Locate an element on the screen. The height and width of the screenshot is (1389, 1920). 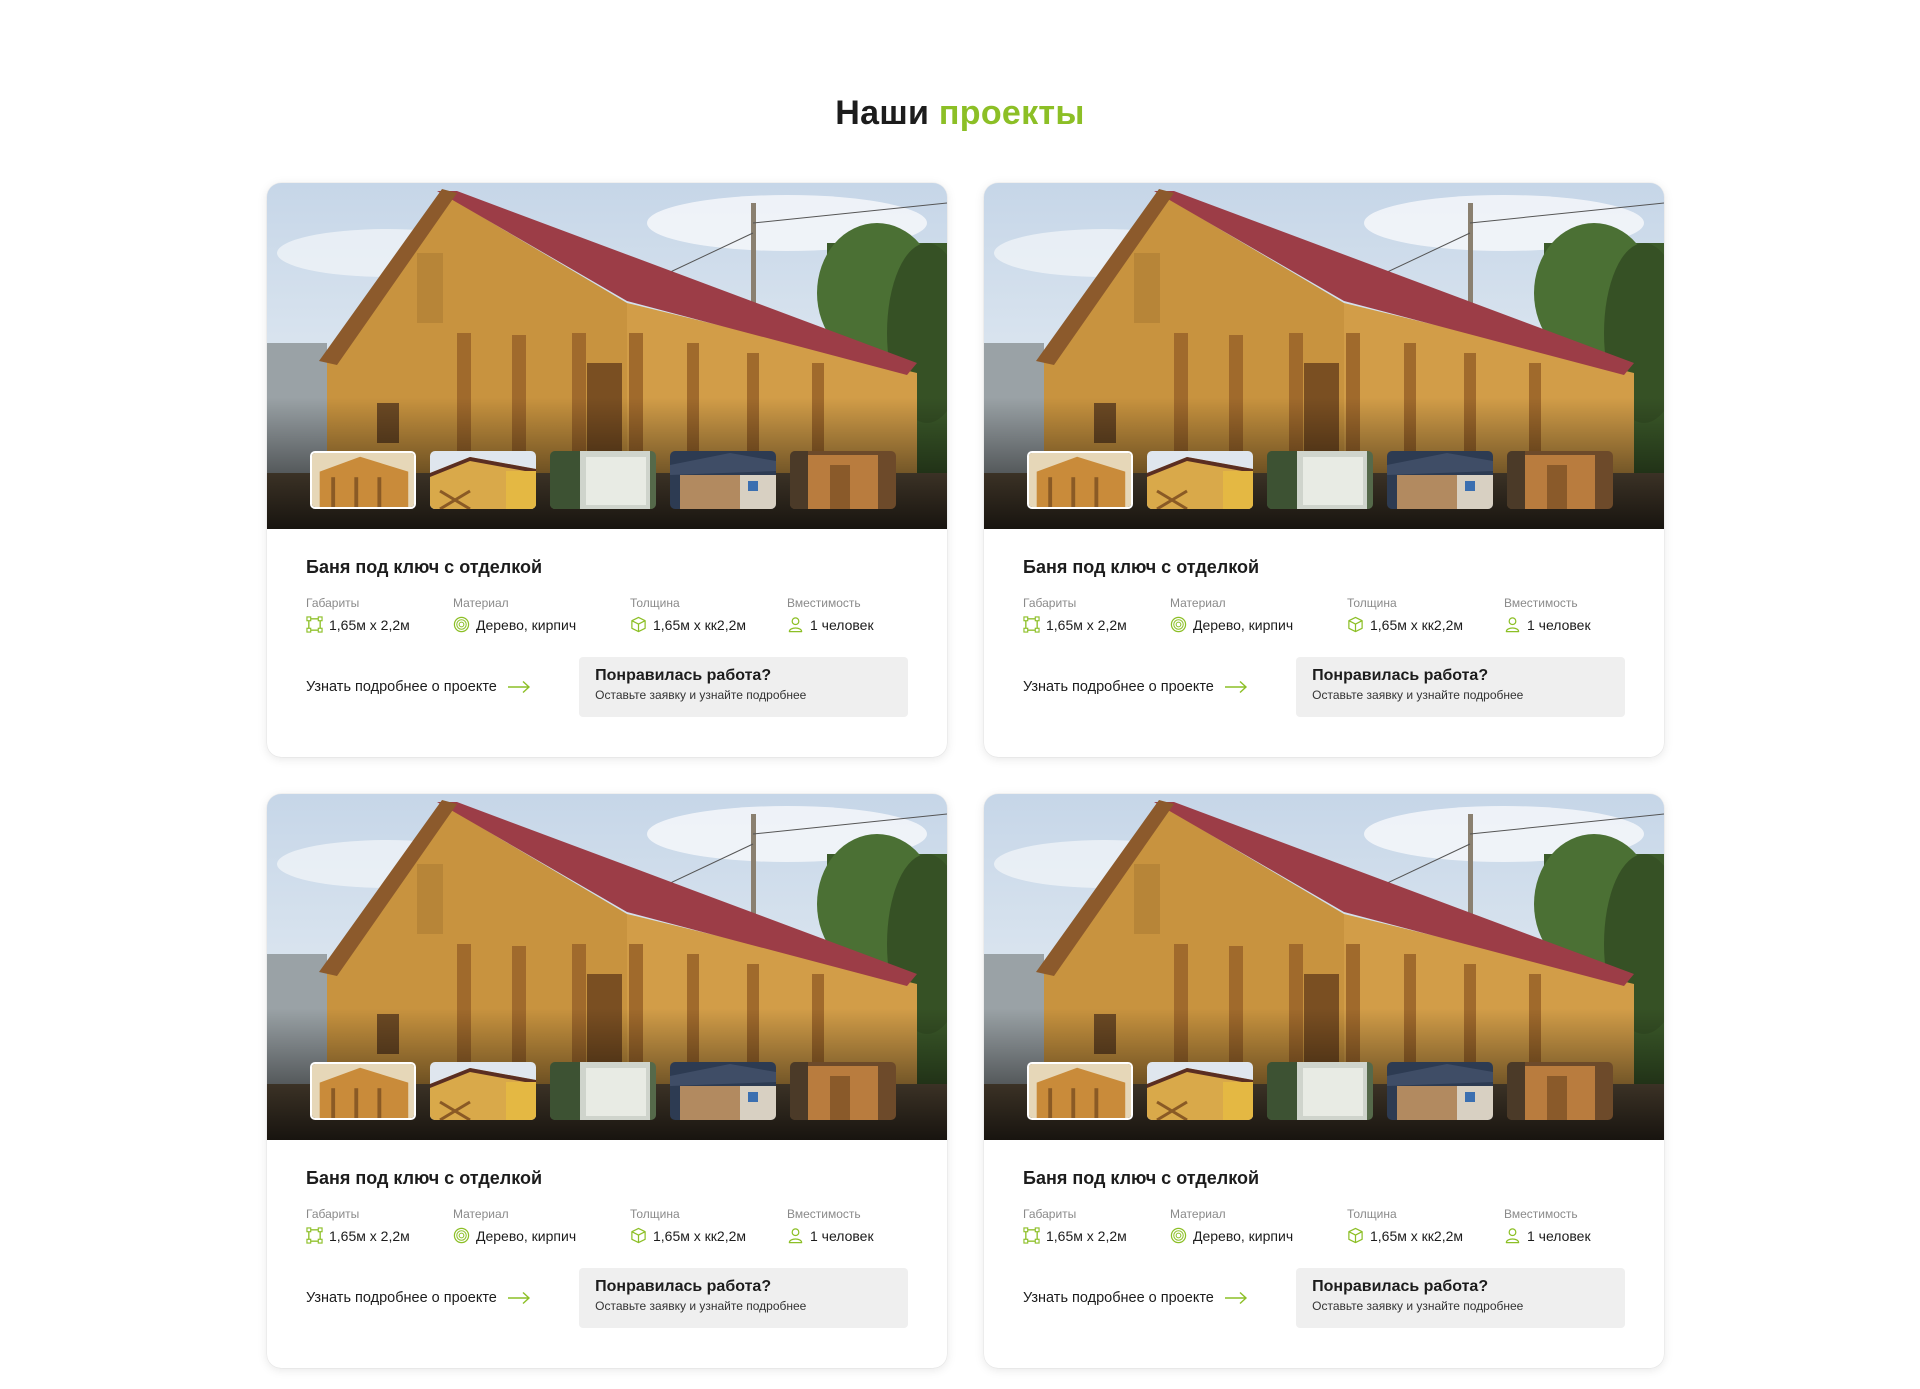
section-title-accent: проекты is located at coordinates (1011, 113).